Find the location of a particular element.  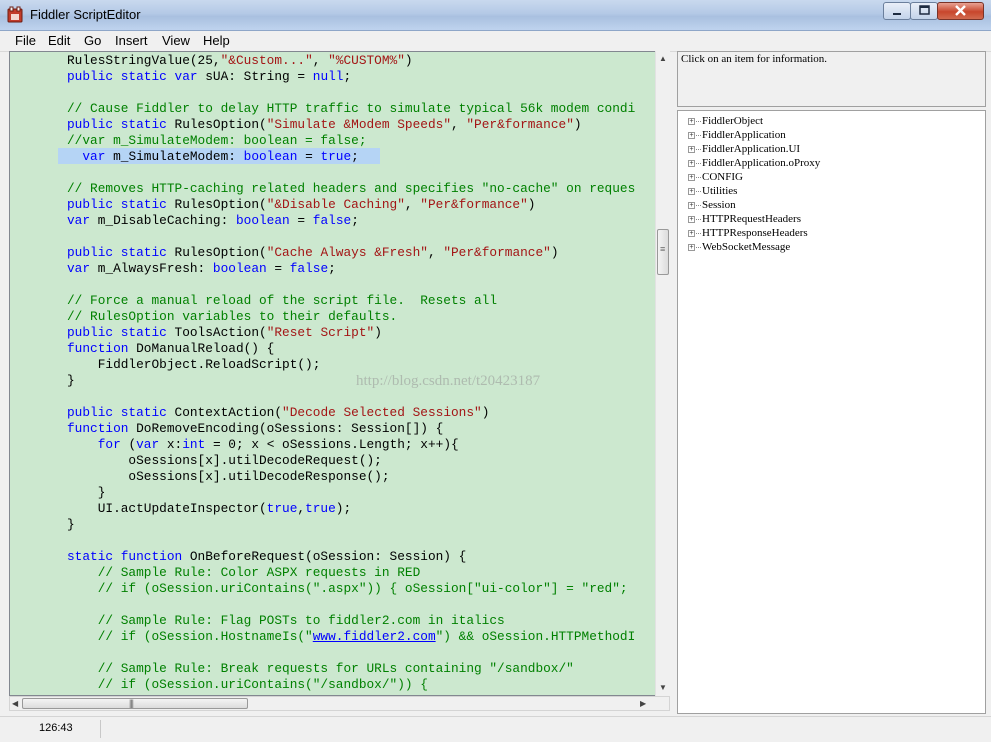

scroll-up-icon: ▲ is located at coordinates (663, 58).